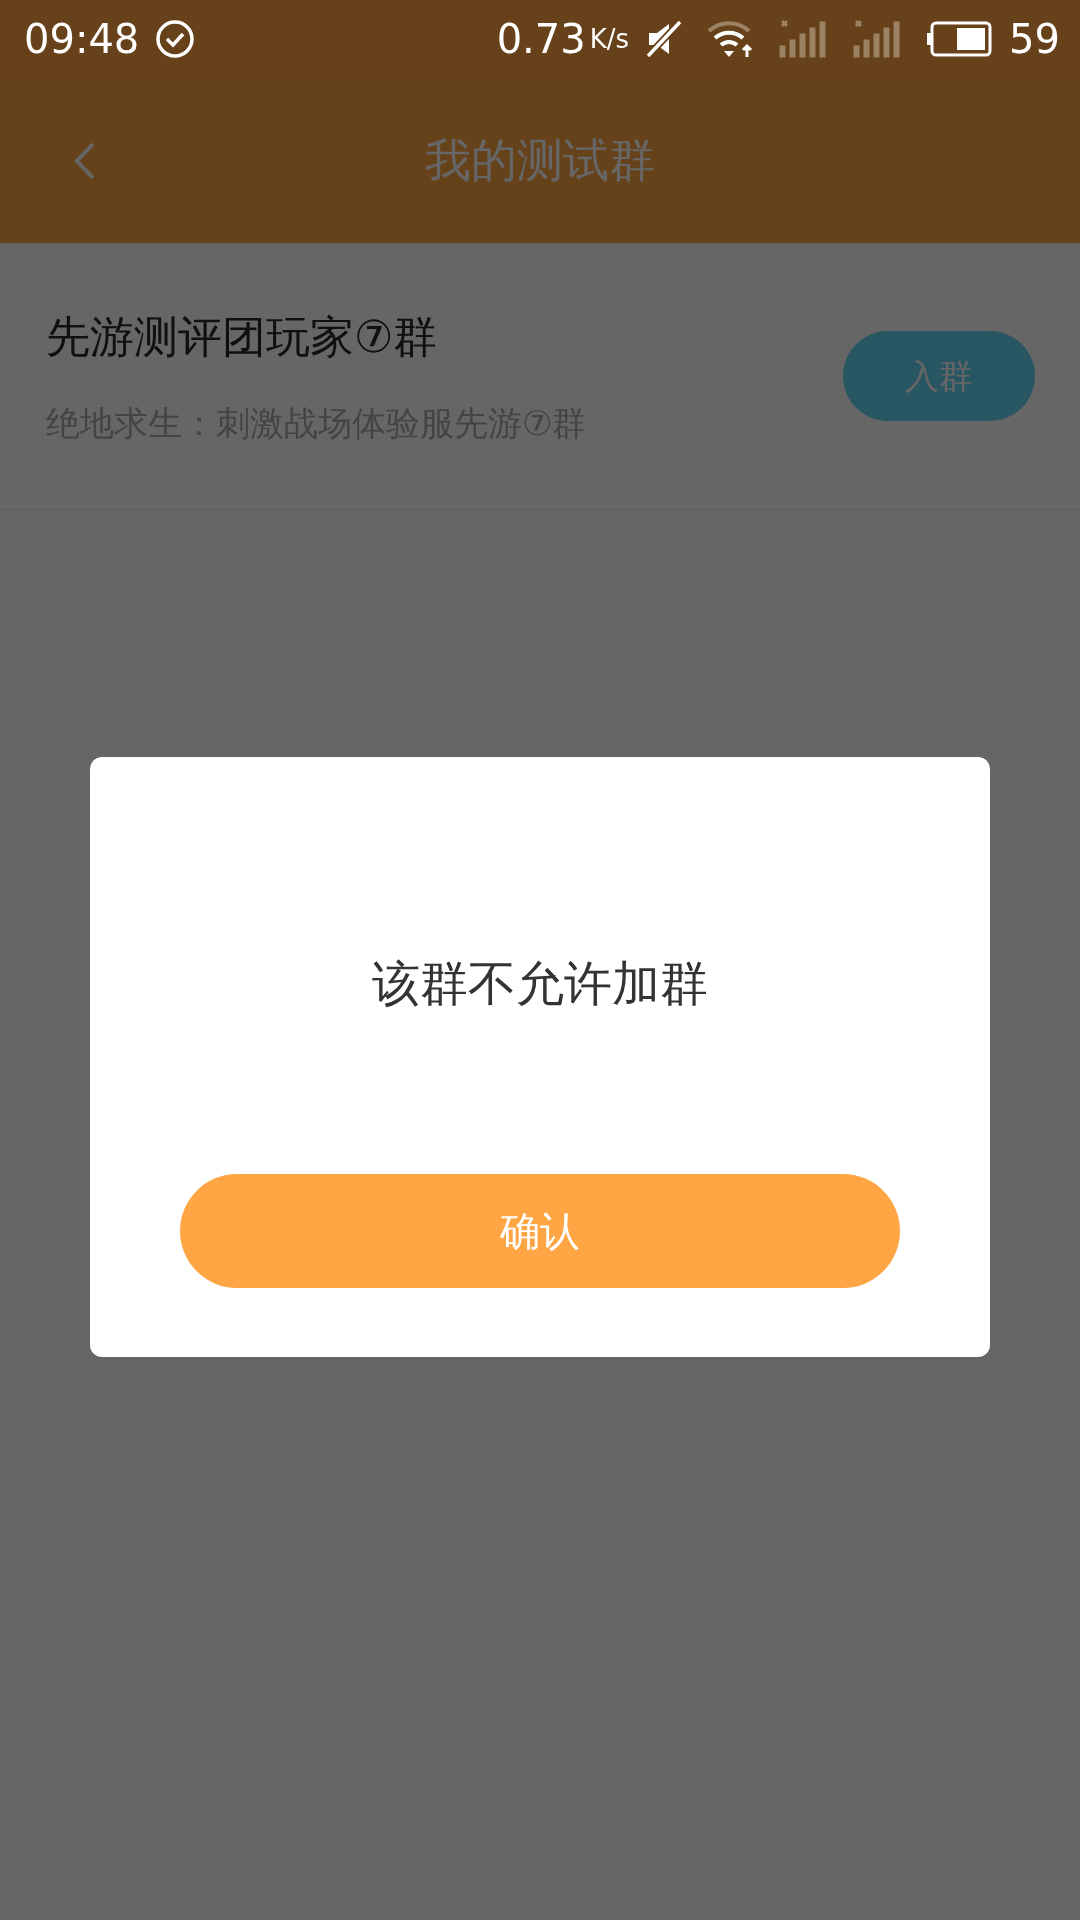 The image size is (1080, 1920). Describe the element at coordinates (541, 39) in the screenshot. I see `network-speed: 0.73` at that location.